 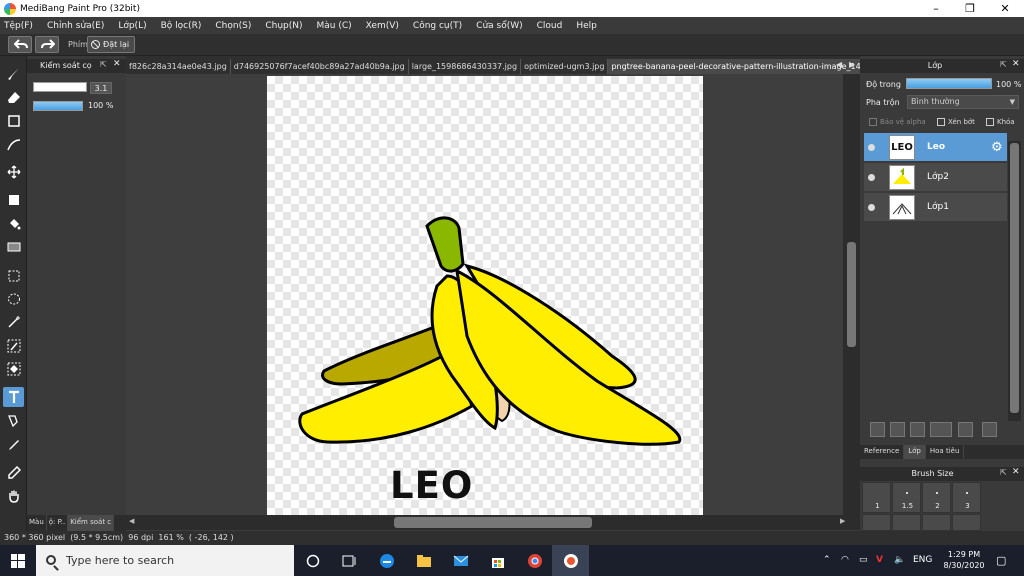 What do you see at coordinates (18, 560) in the screenshot?
I see `start-button` at bounding box center [18, 560].